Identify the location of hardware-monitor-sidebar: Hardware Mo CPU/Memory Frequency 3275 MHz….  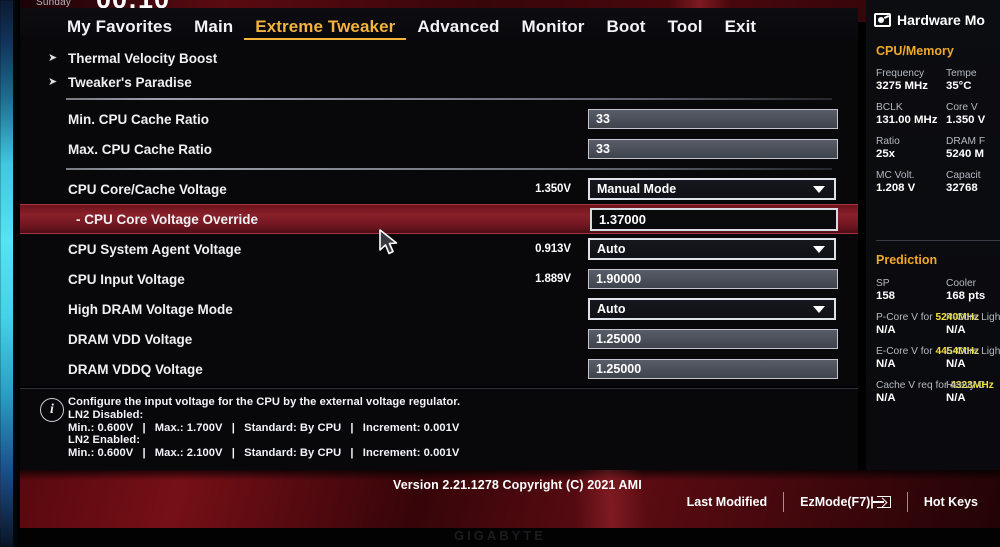
(933, 235).